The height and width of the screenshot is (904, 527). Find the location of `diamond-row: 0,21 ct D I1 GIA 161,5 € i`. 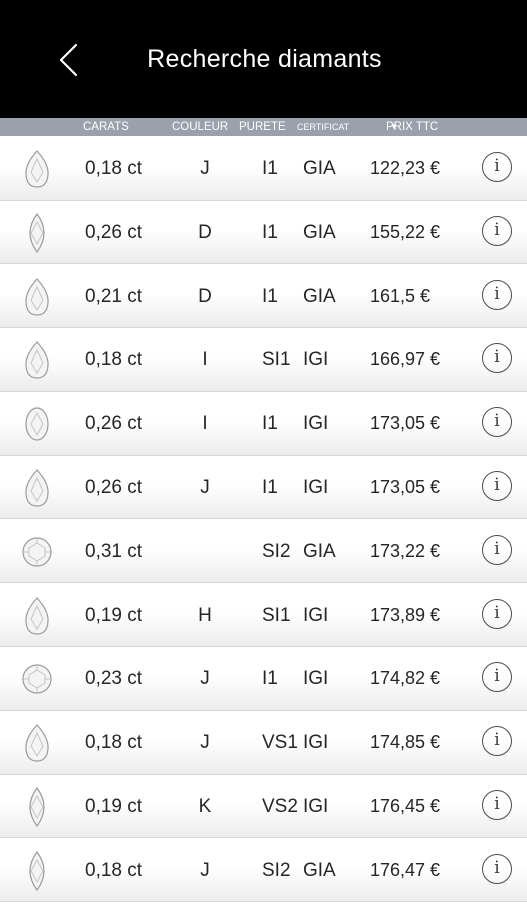

diamond-row: 0,21 ct D I1 GIA 161,5 € i is located at coordinates (263, 297).